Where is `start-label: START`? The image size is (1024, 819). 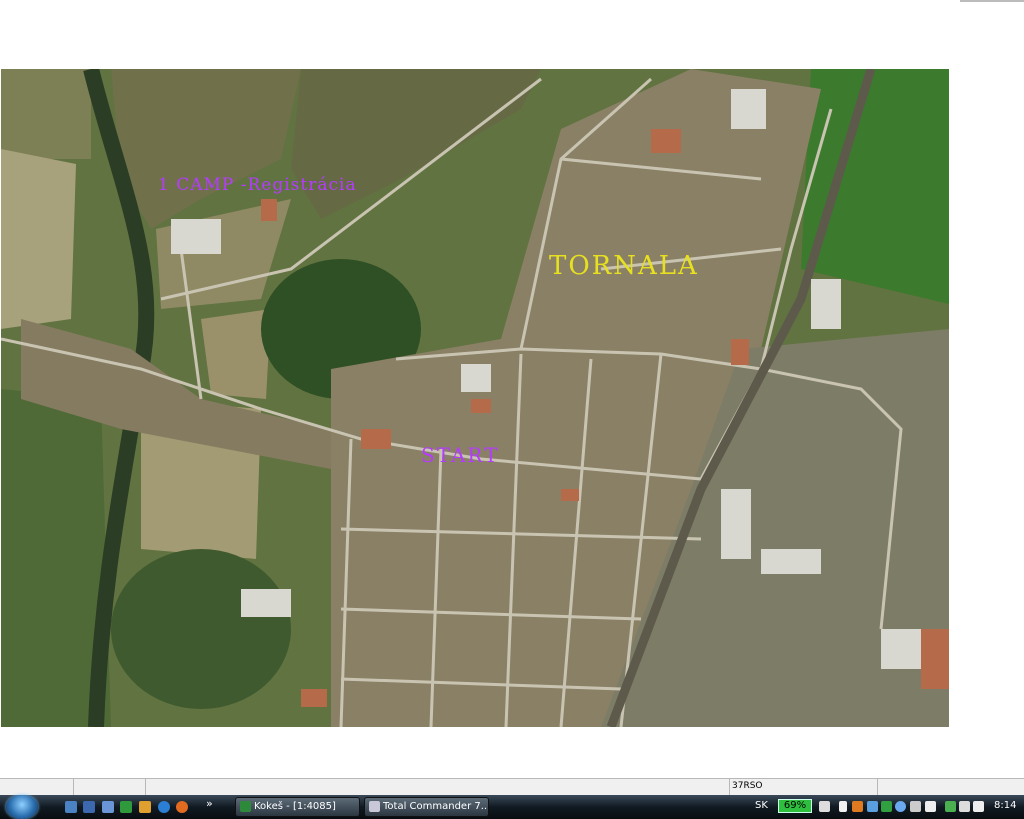
start-label: START is located at coordinates (460, 455).